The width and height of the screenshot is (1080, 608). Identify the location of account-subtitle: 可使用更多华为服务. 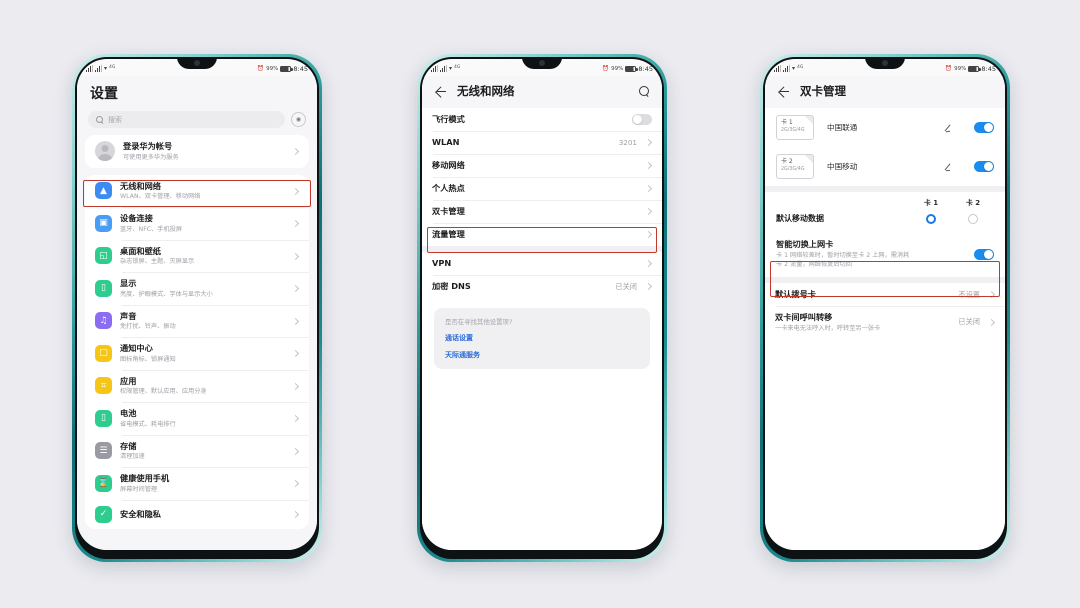
(151, 157).